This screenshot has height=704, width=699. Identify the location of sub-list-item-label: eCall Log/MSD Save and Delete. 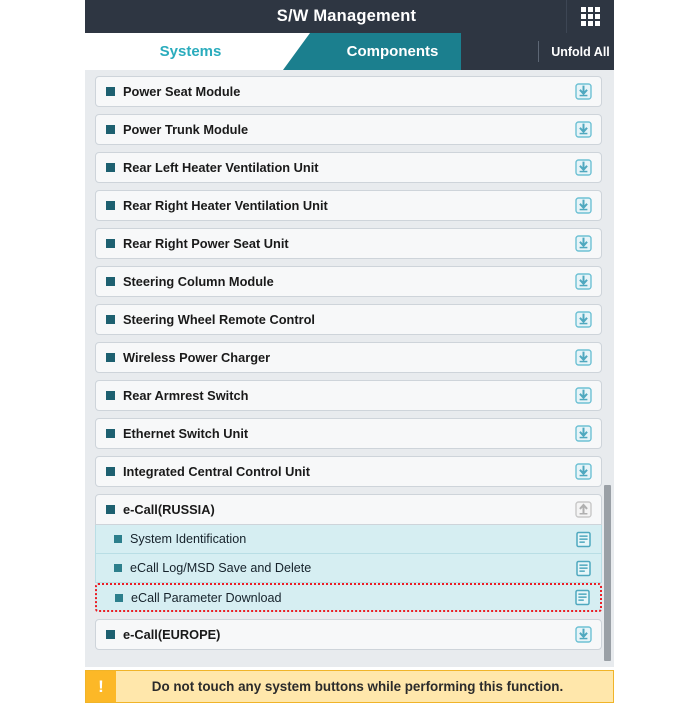
(221, 568).